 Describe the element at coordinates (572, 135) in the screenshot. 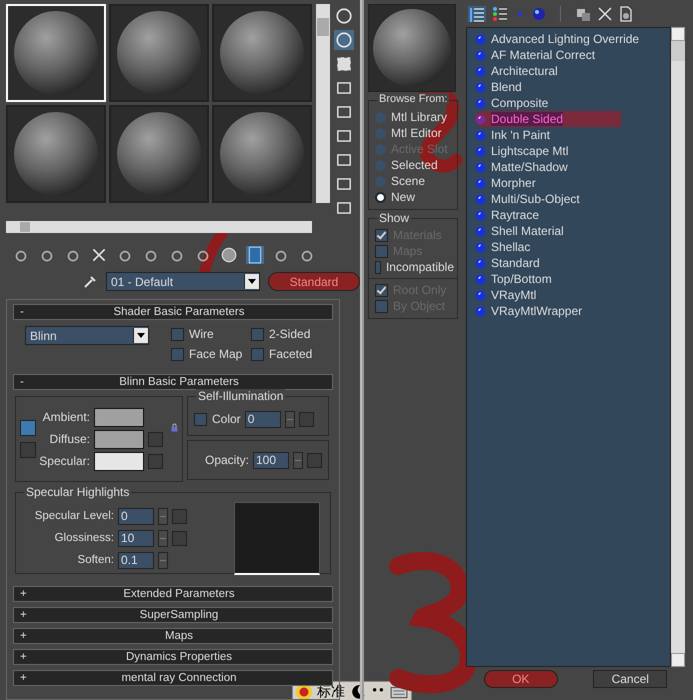

I see `material-item: Ink 'n Paint` at that location.